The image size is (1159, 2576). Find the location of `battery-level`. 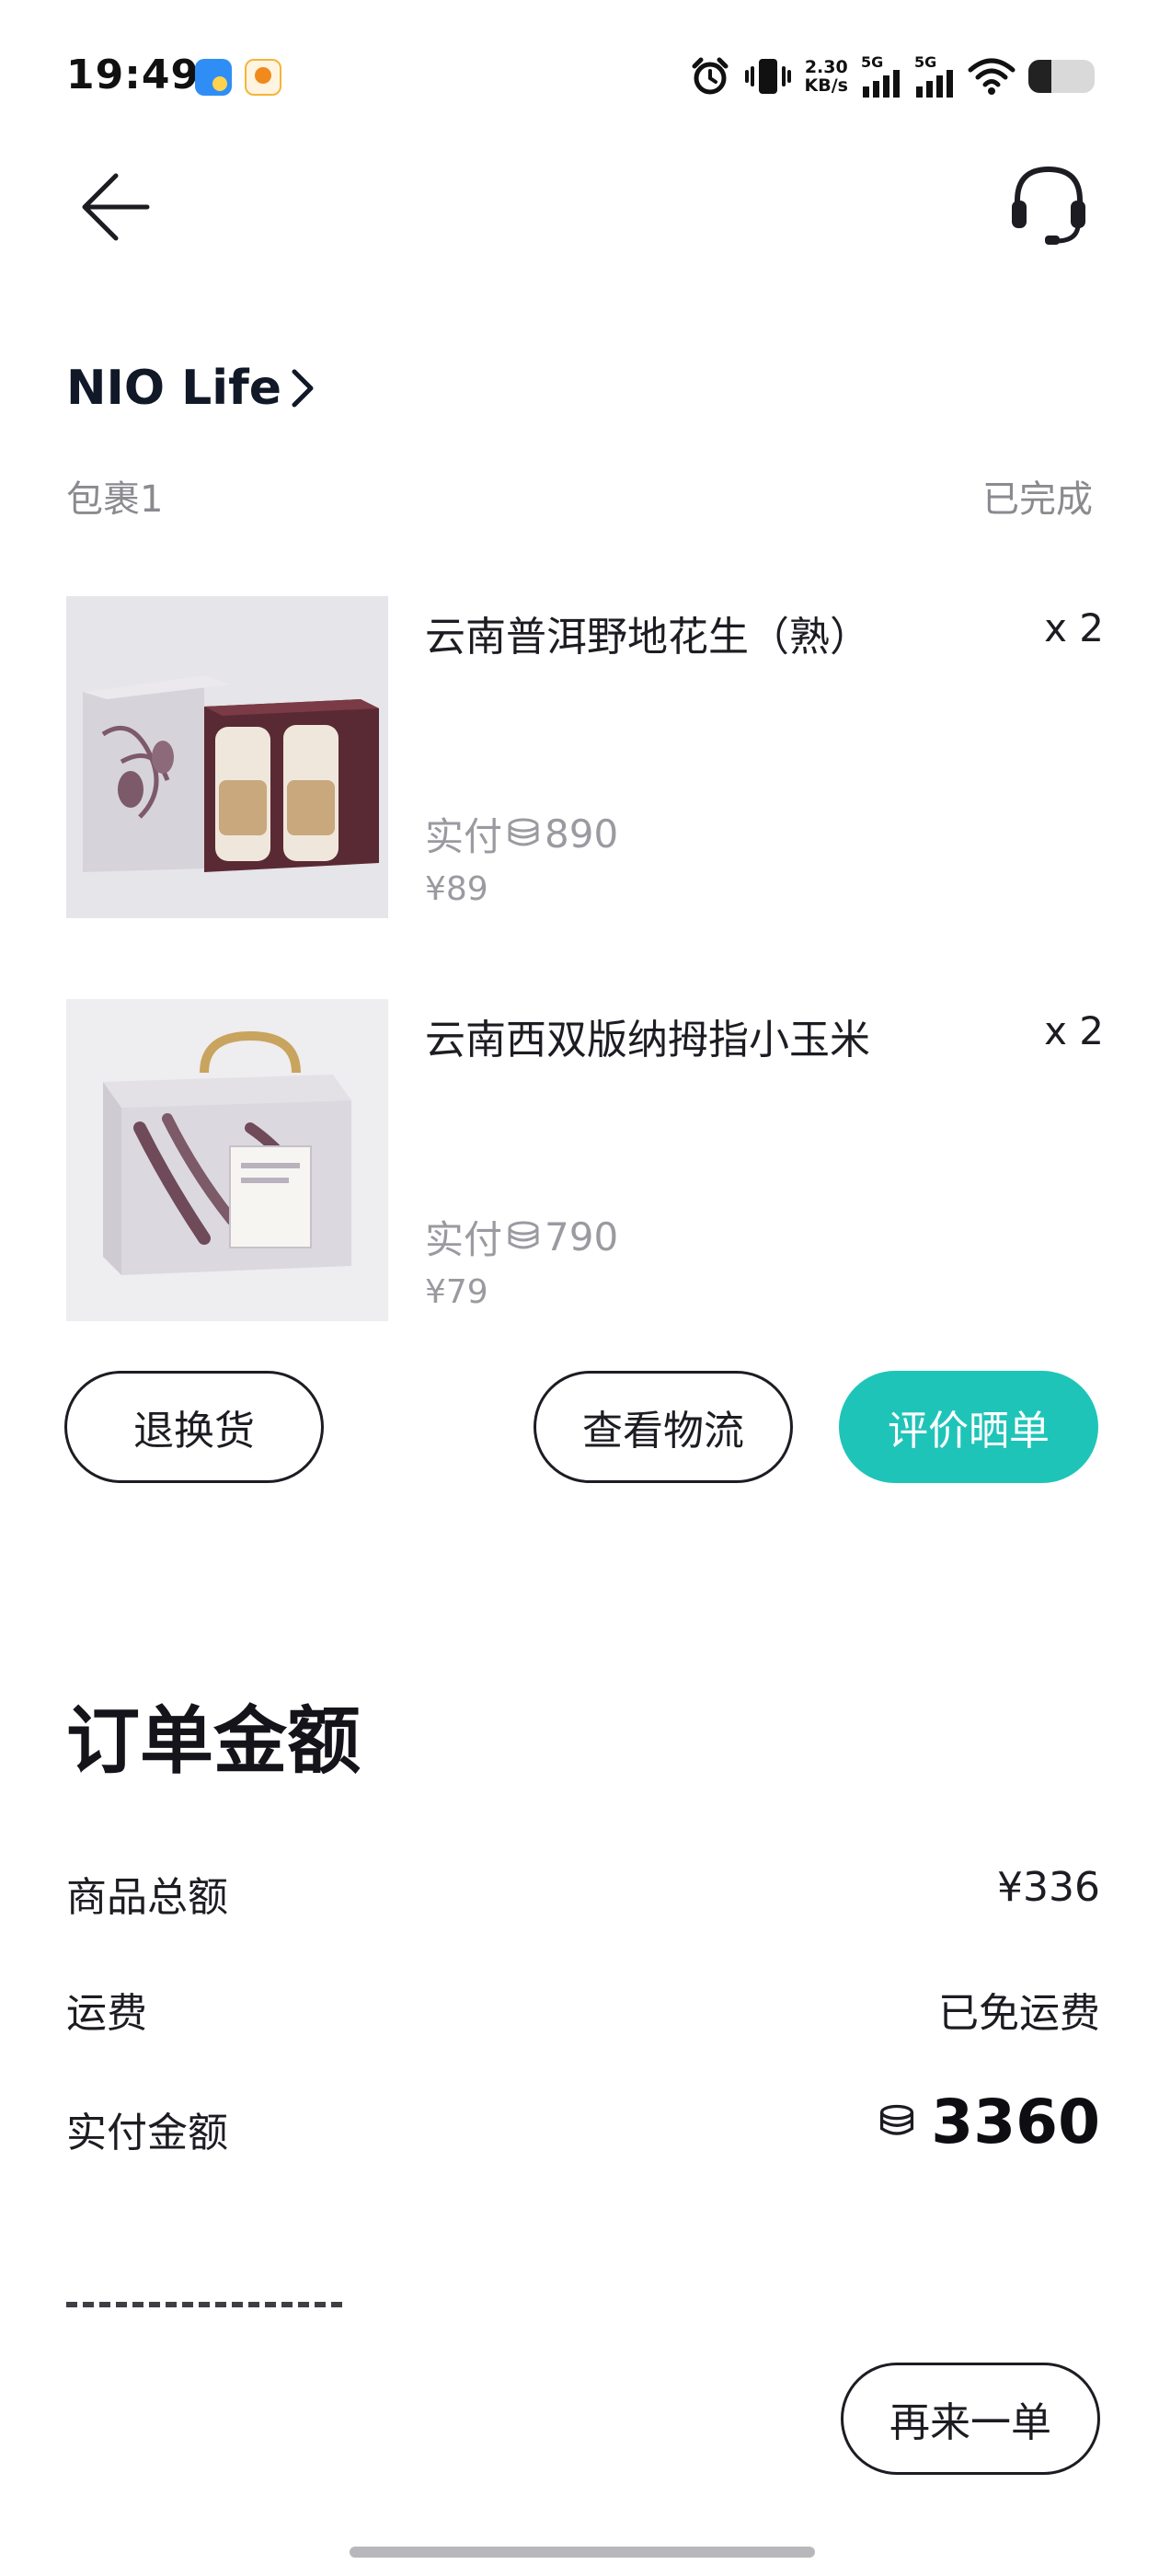

battery-level is located at coordinates (1040, 76).